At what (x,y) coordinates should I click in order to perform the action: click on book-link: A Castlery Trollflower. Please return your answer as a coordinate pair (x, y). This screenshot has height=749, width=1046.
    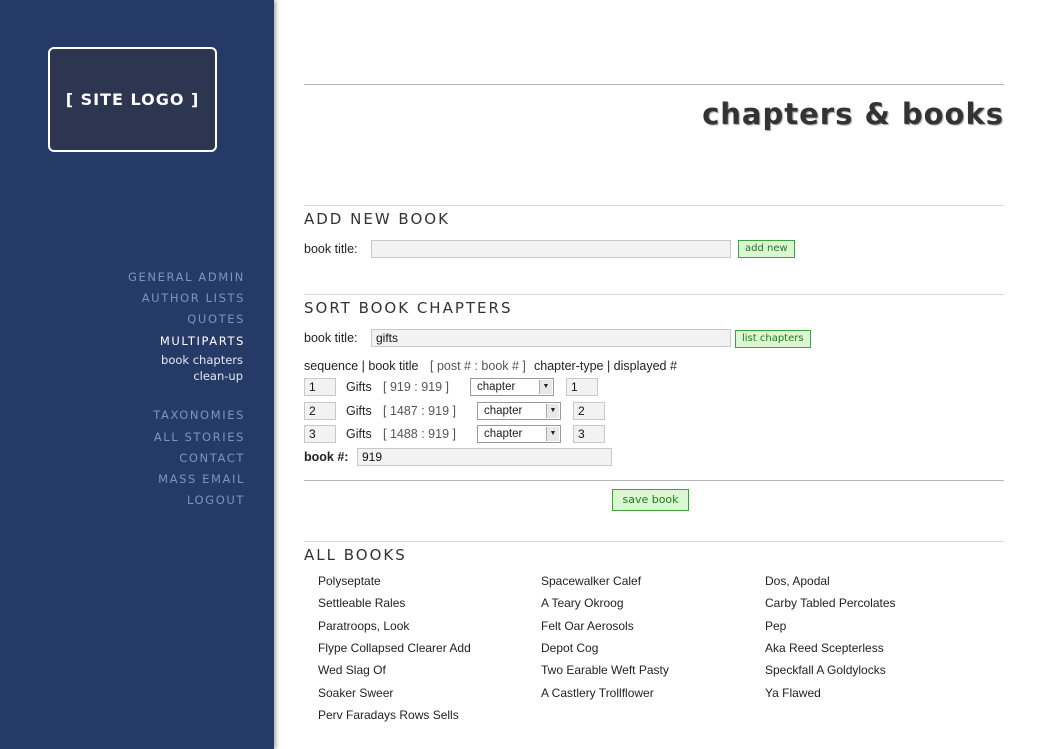
    Looking at the image, I should click on (597, 693).